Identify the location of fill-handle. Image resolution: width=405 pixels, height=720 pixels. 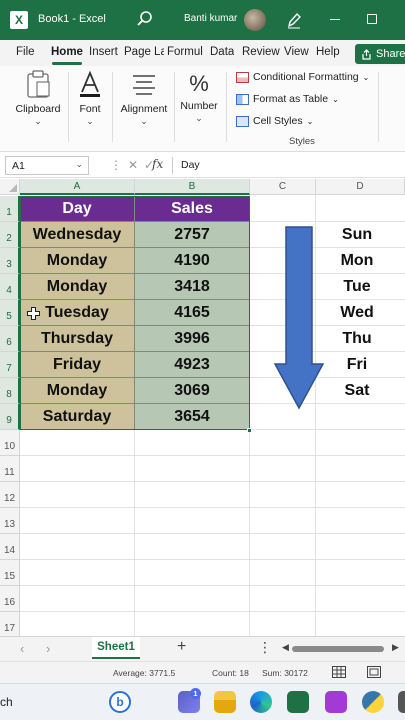
(249, 430).